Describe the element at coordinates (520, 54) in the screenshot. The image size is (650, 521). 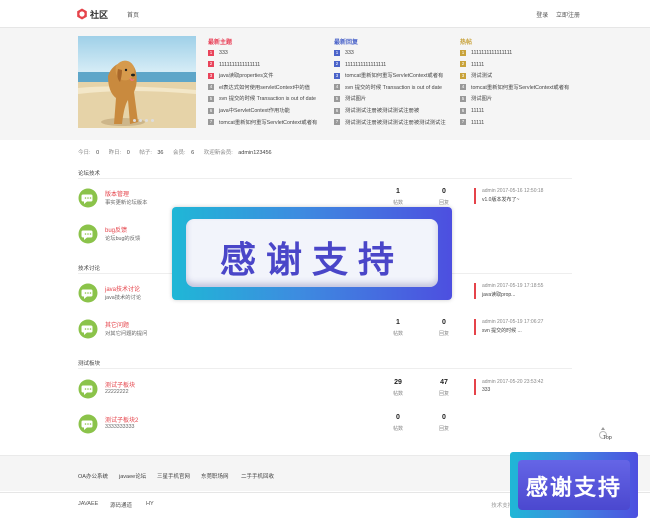
I see `list-item: 1 1111111111111111` at that location.